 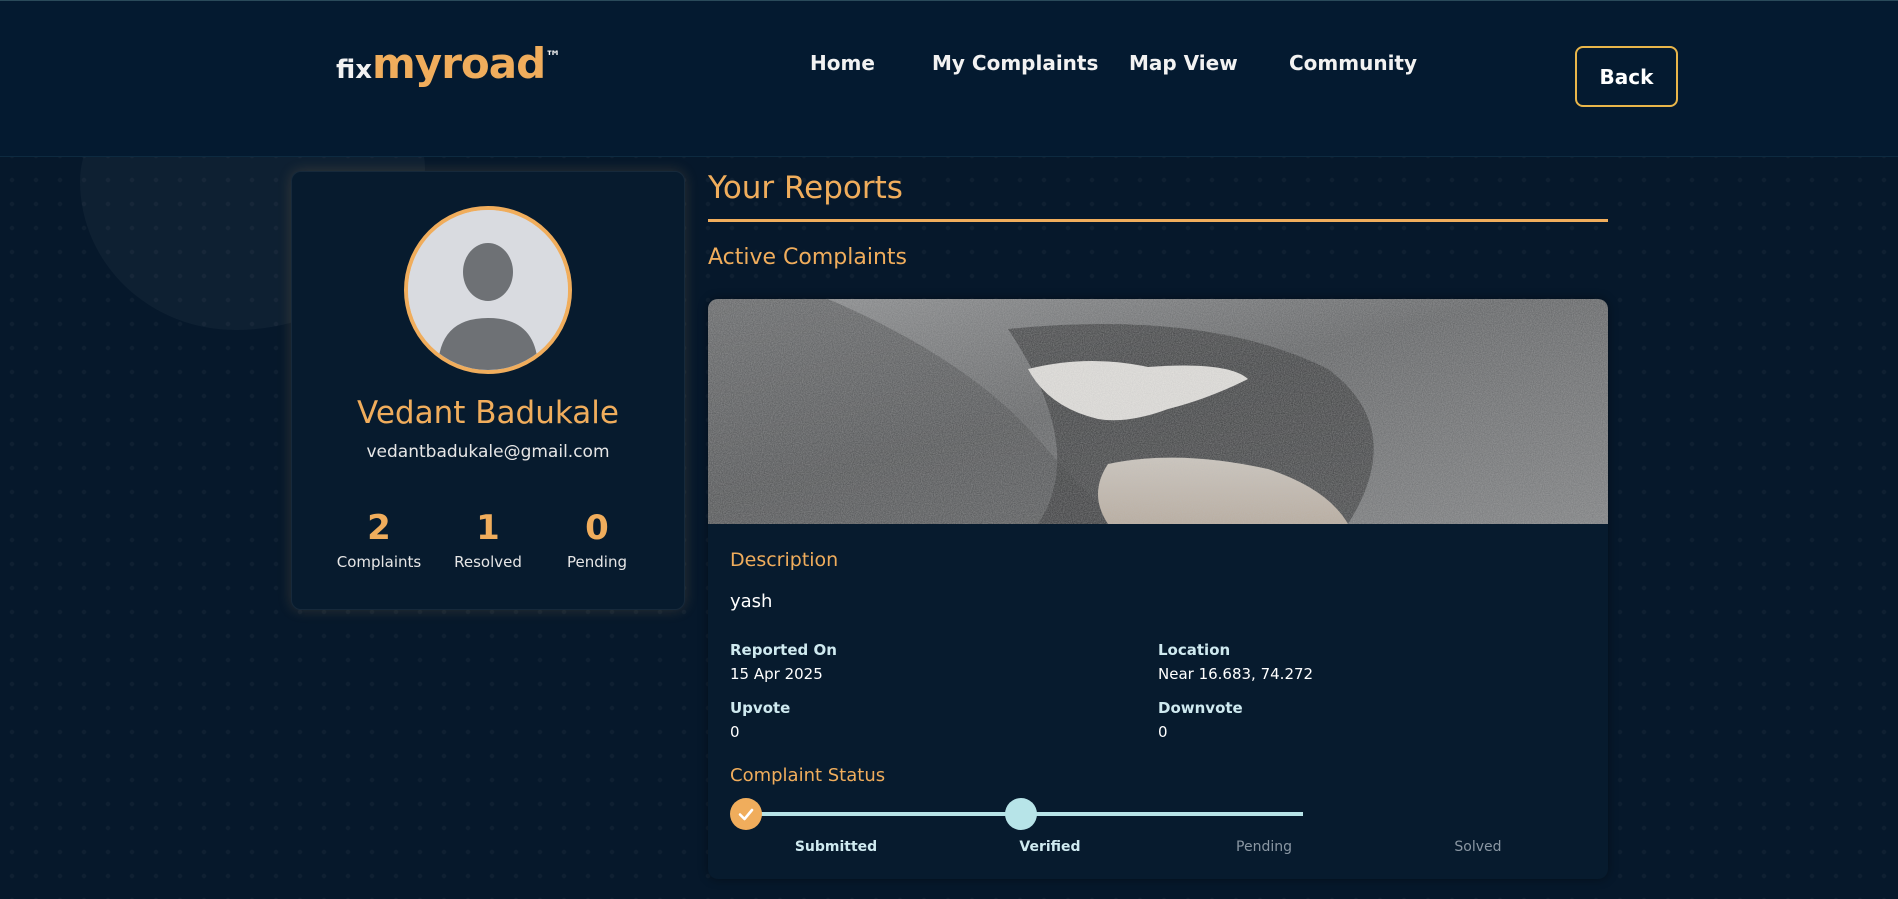 What do you see at coordinates (553, 56) in the screenshot?
I see `logo-trademark: ™` at bounding box center [553, 56].